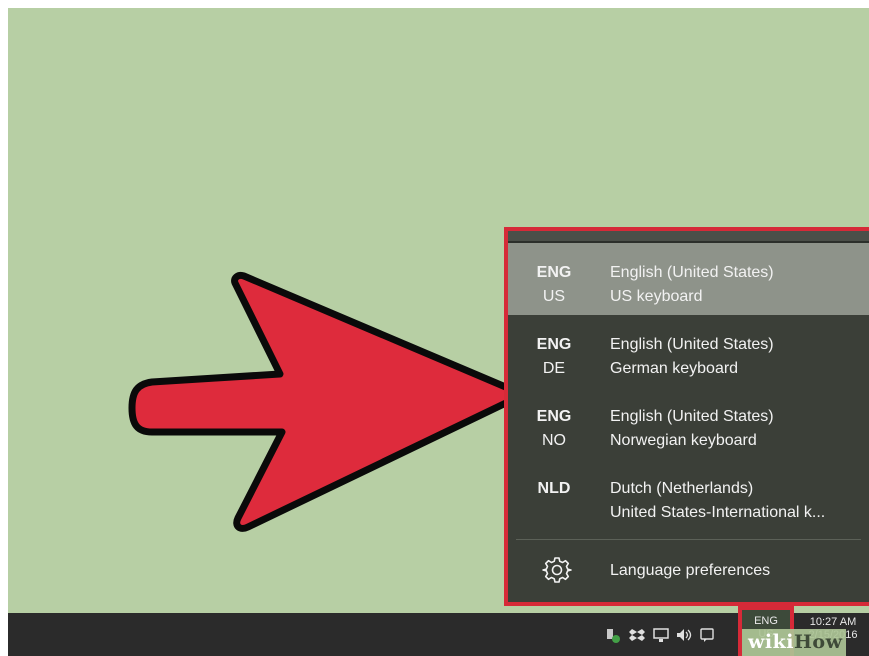 Image resolution: width=869 pixels, height=656 pixels. Describe the element at coordinates (554, 440) in the screenshot. I see `language-code-region: NO` at that location.